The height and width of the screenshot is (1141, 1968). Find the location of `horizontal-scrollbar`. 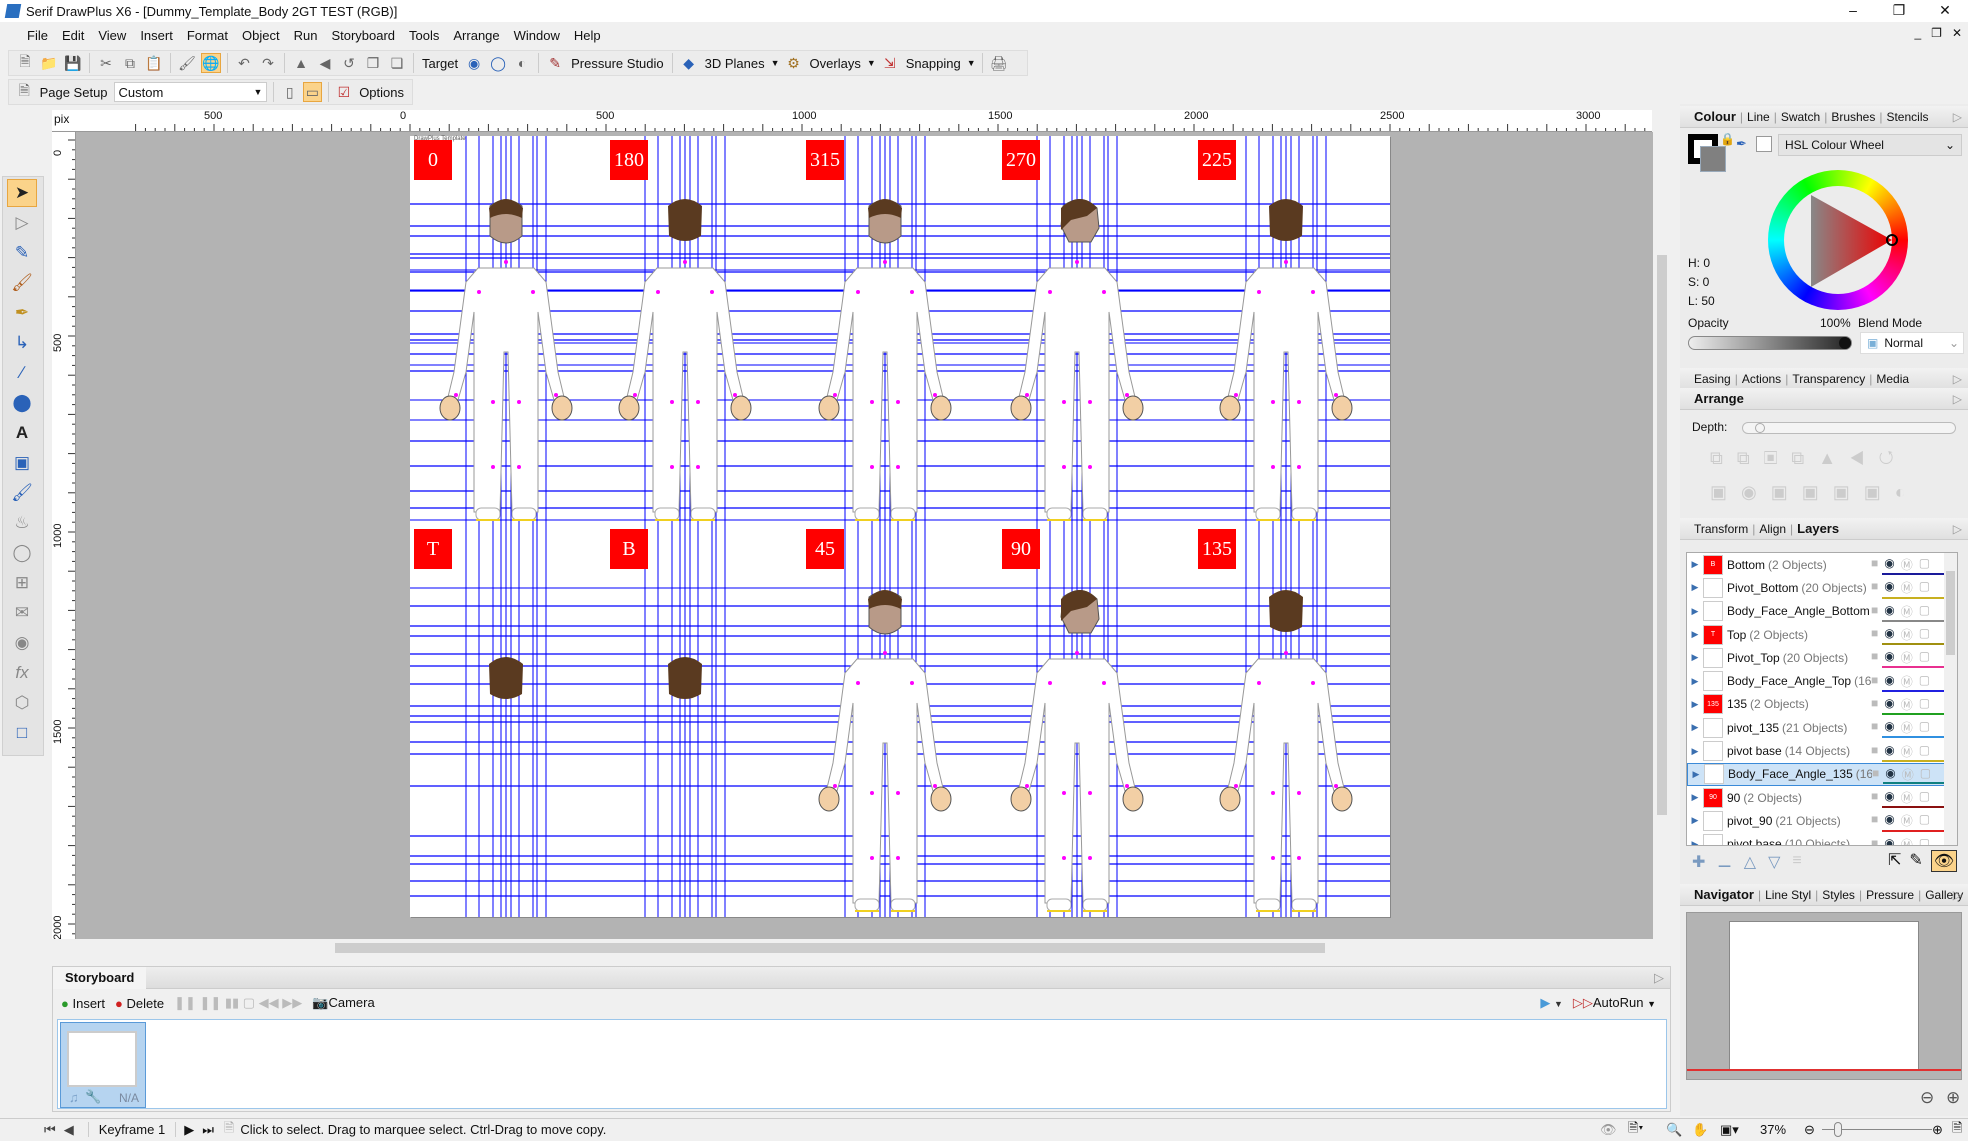

horizontal-scrollbar is located at coordinates (861, 948).